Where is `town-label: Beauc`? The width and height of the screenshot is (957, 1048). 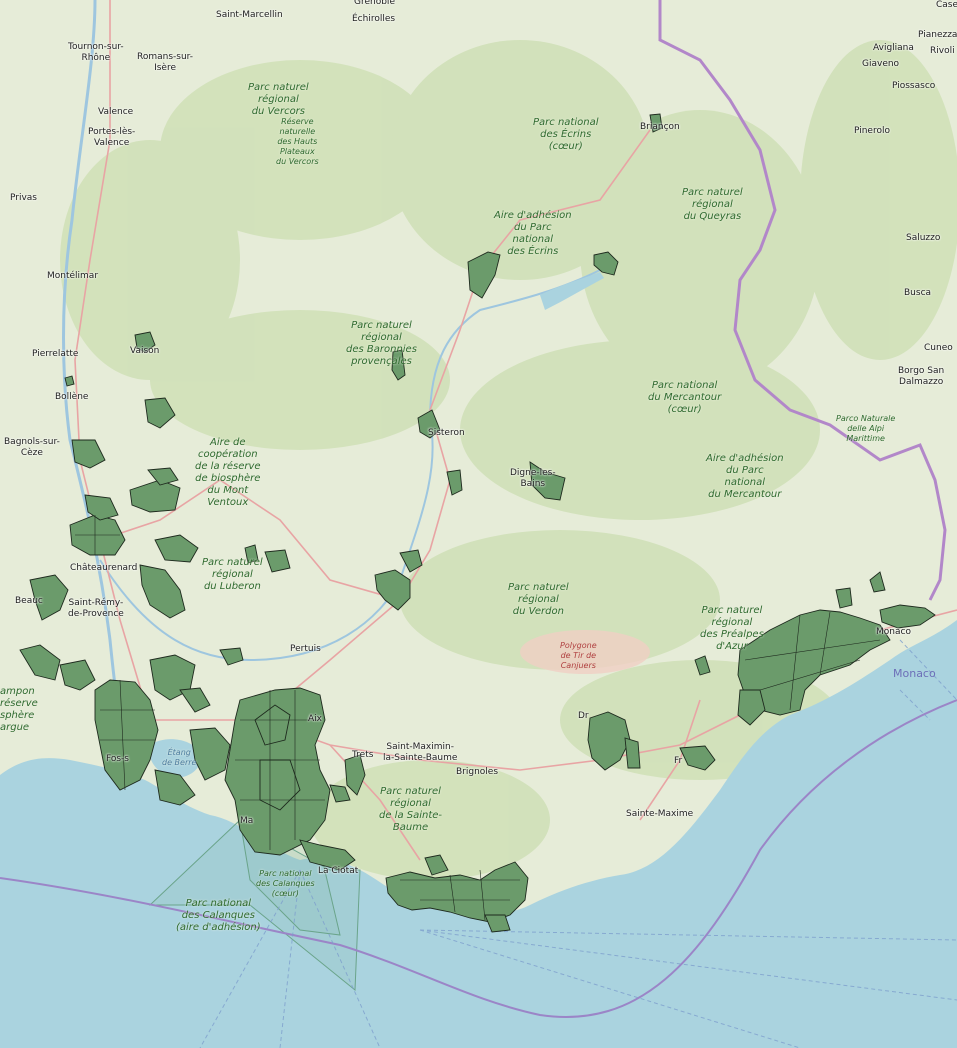 town-label: Beauc is located at coordinates (29, 601).